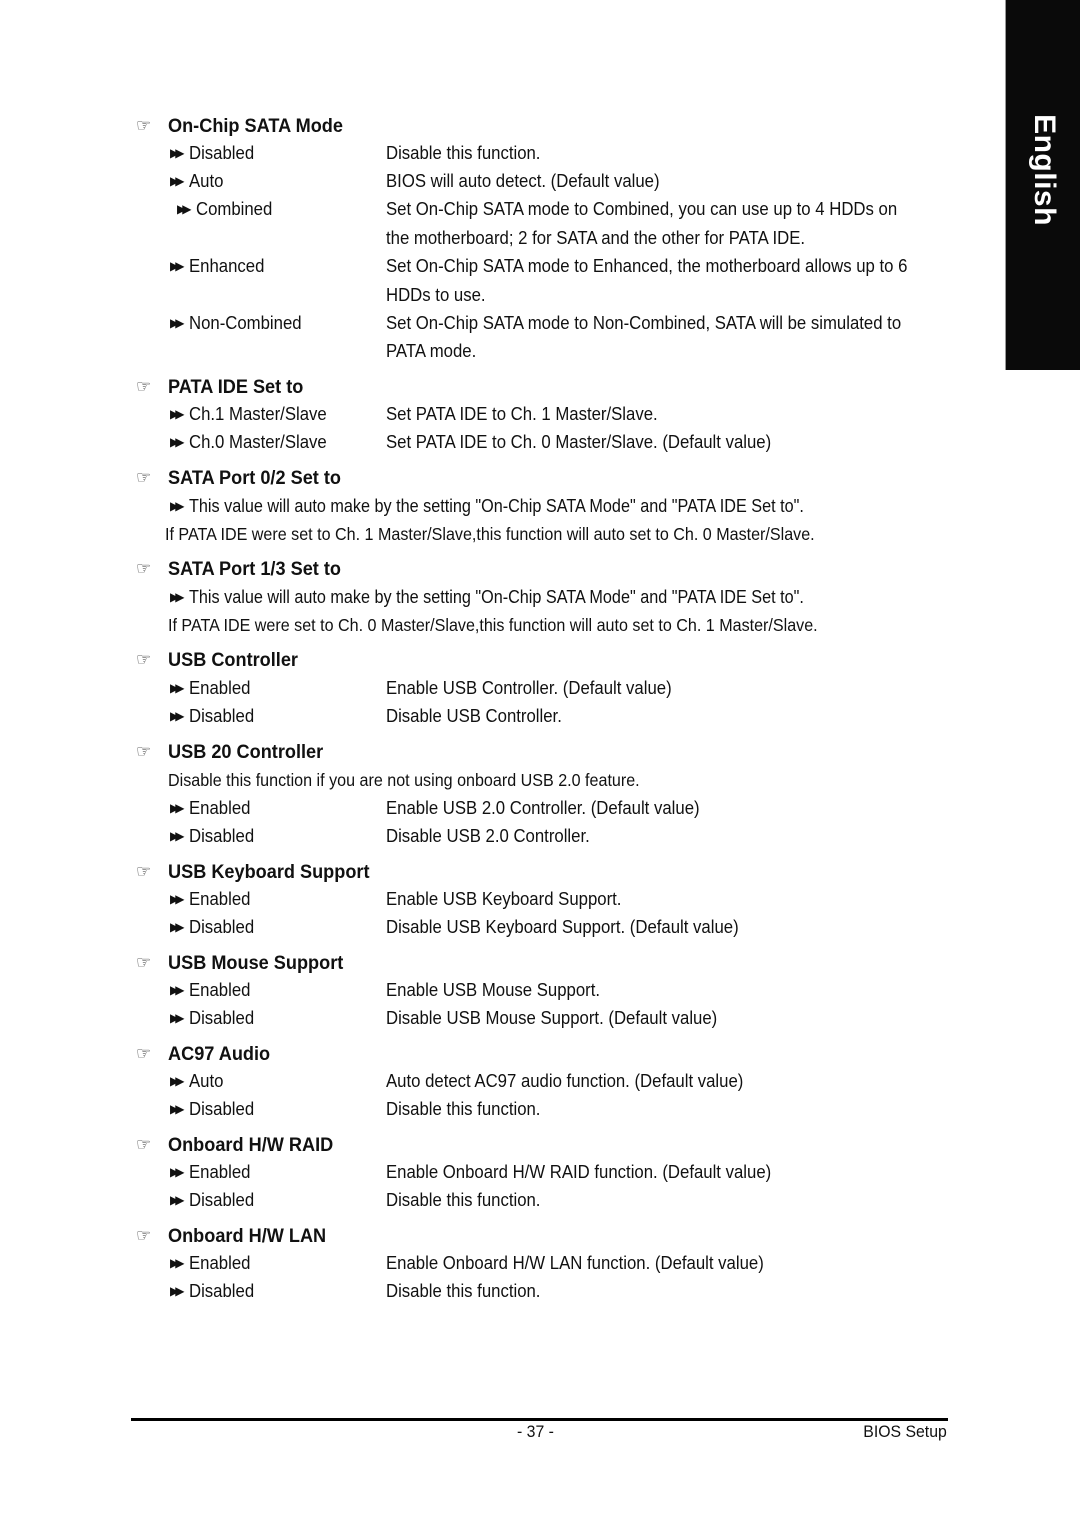 This screenshot has height=1529, width=1080. Describe the element at coordinates (504, 899) in the screenshot. I see `option-desc: Enable USB Keyboard Support.` at that location.